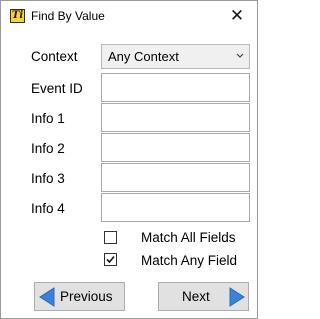  I want to click on right-arrow-icon, so click(237, 297).